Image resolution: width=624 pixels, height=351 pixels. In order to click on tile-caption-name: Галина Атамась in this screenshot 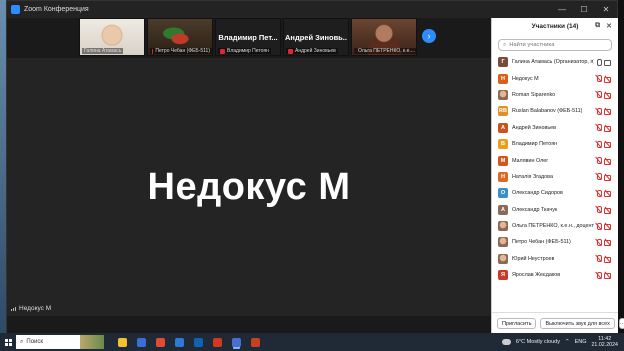, I will do `click(103, 51)`.